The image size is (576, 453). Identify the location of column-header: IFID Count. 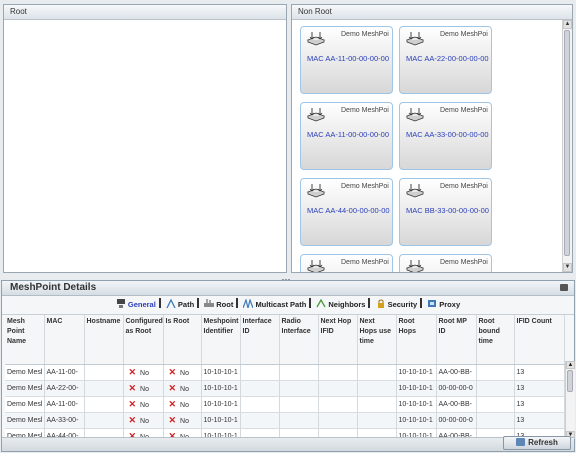
(539, 340).